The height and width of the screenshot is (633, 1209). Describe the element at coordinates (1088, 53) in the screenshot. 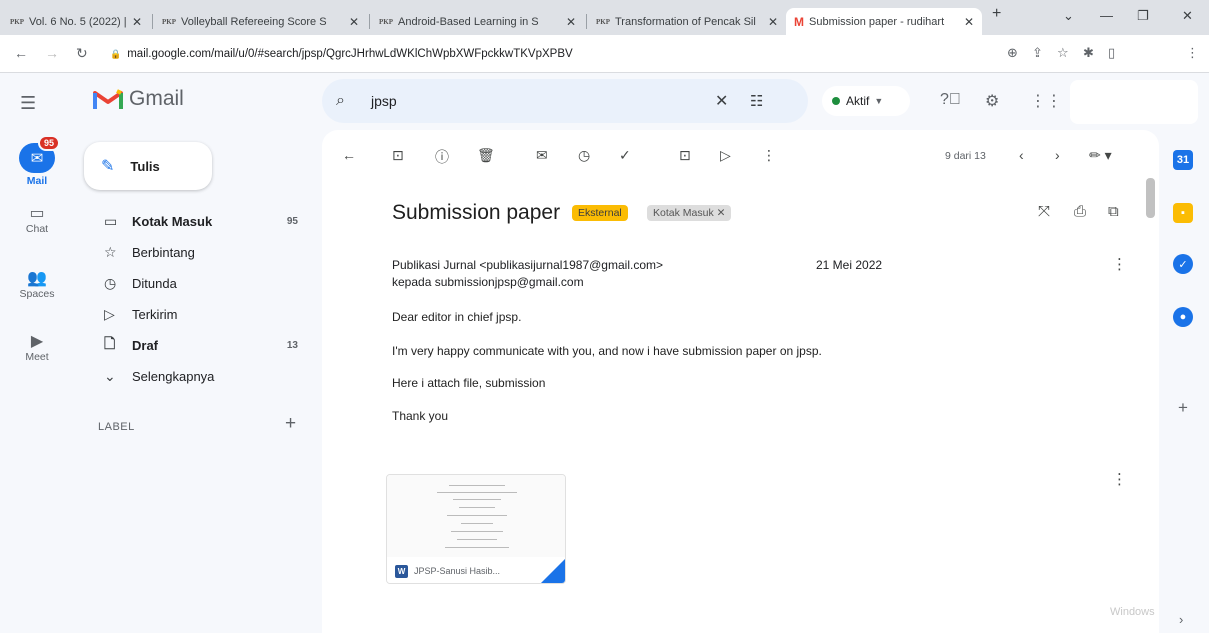

I see `extensions-icon: ✱` at that location.